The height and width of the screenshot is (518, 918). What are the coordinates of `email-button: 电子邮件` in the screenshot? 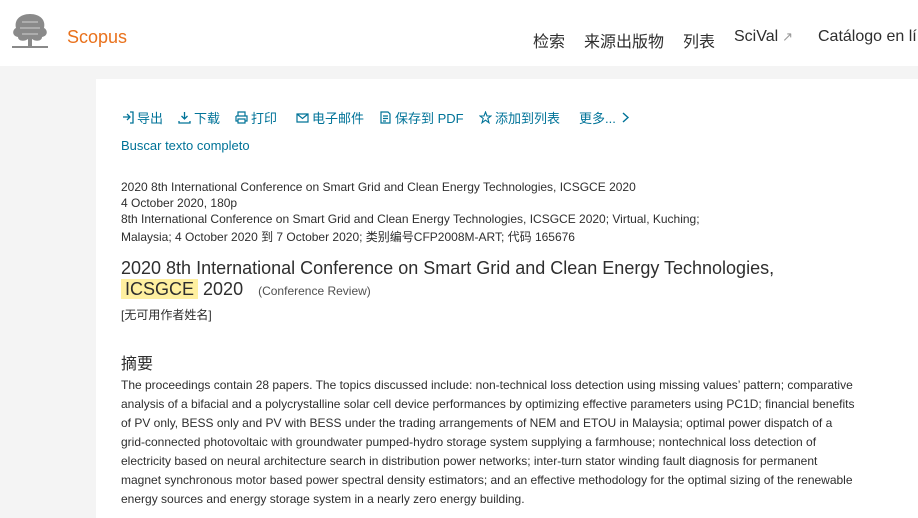 It's located at (330, 117).